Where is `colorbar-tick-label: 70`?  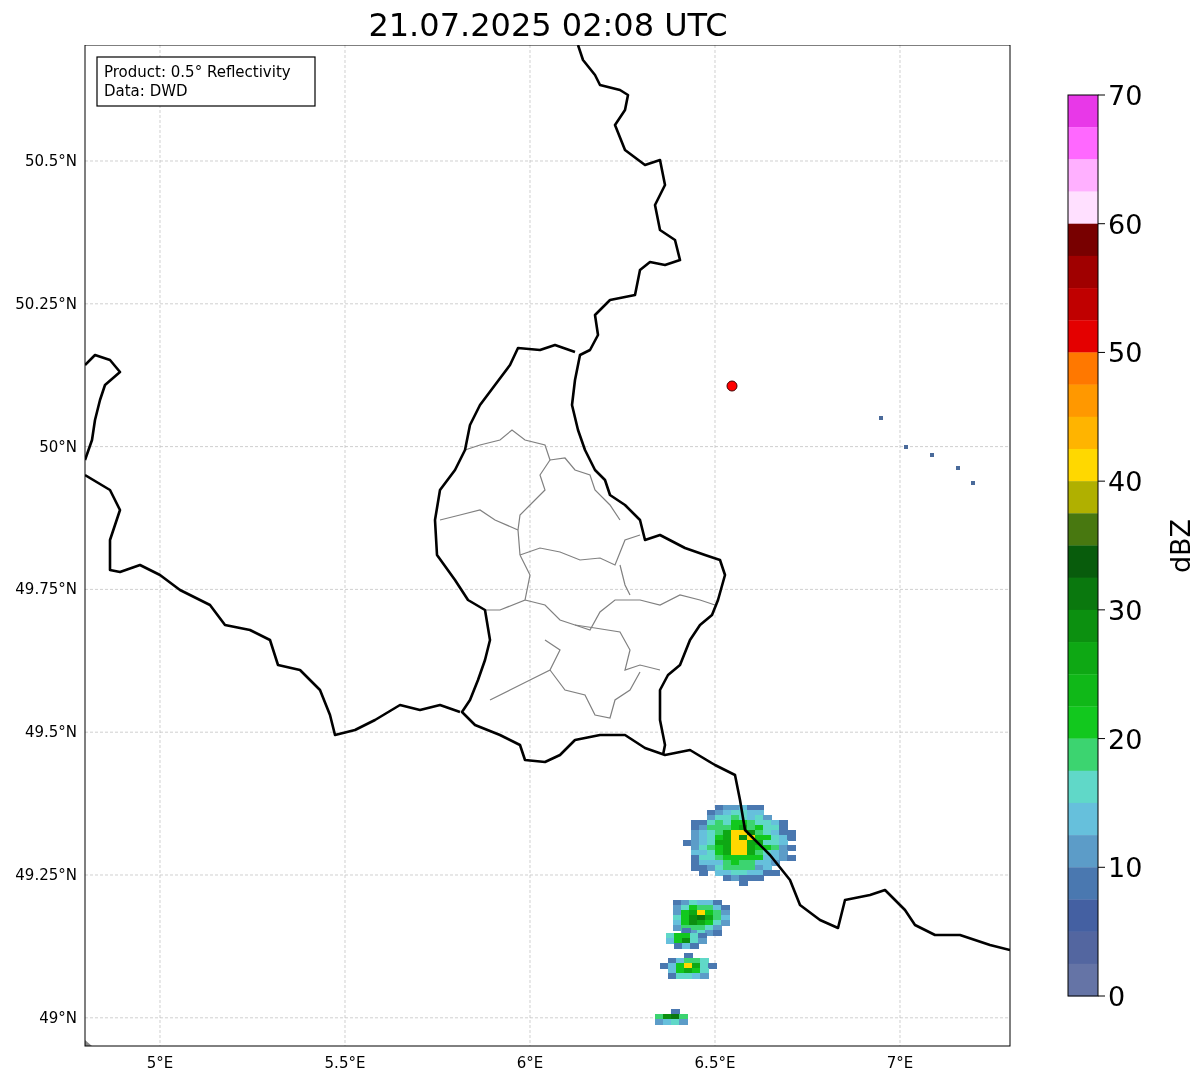 colorbar-tick-label: 70 is located at coordinates (1125, 95).